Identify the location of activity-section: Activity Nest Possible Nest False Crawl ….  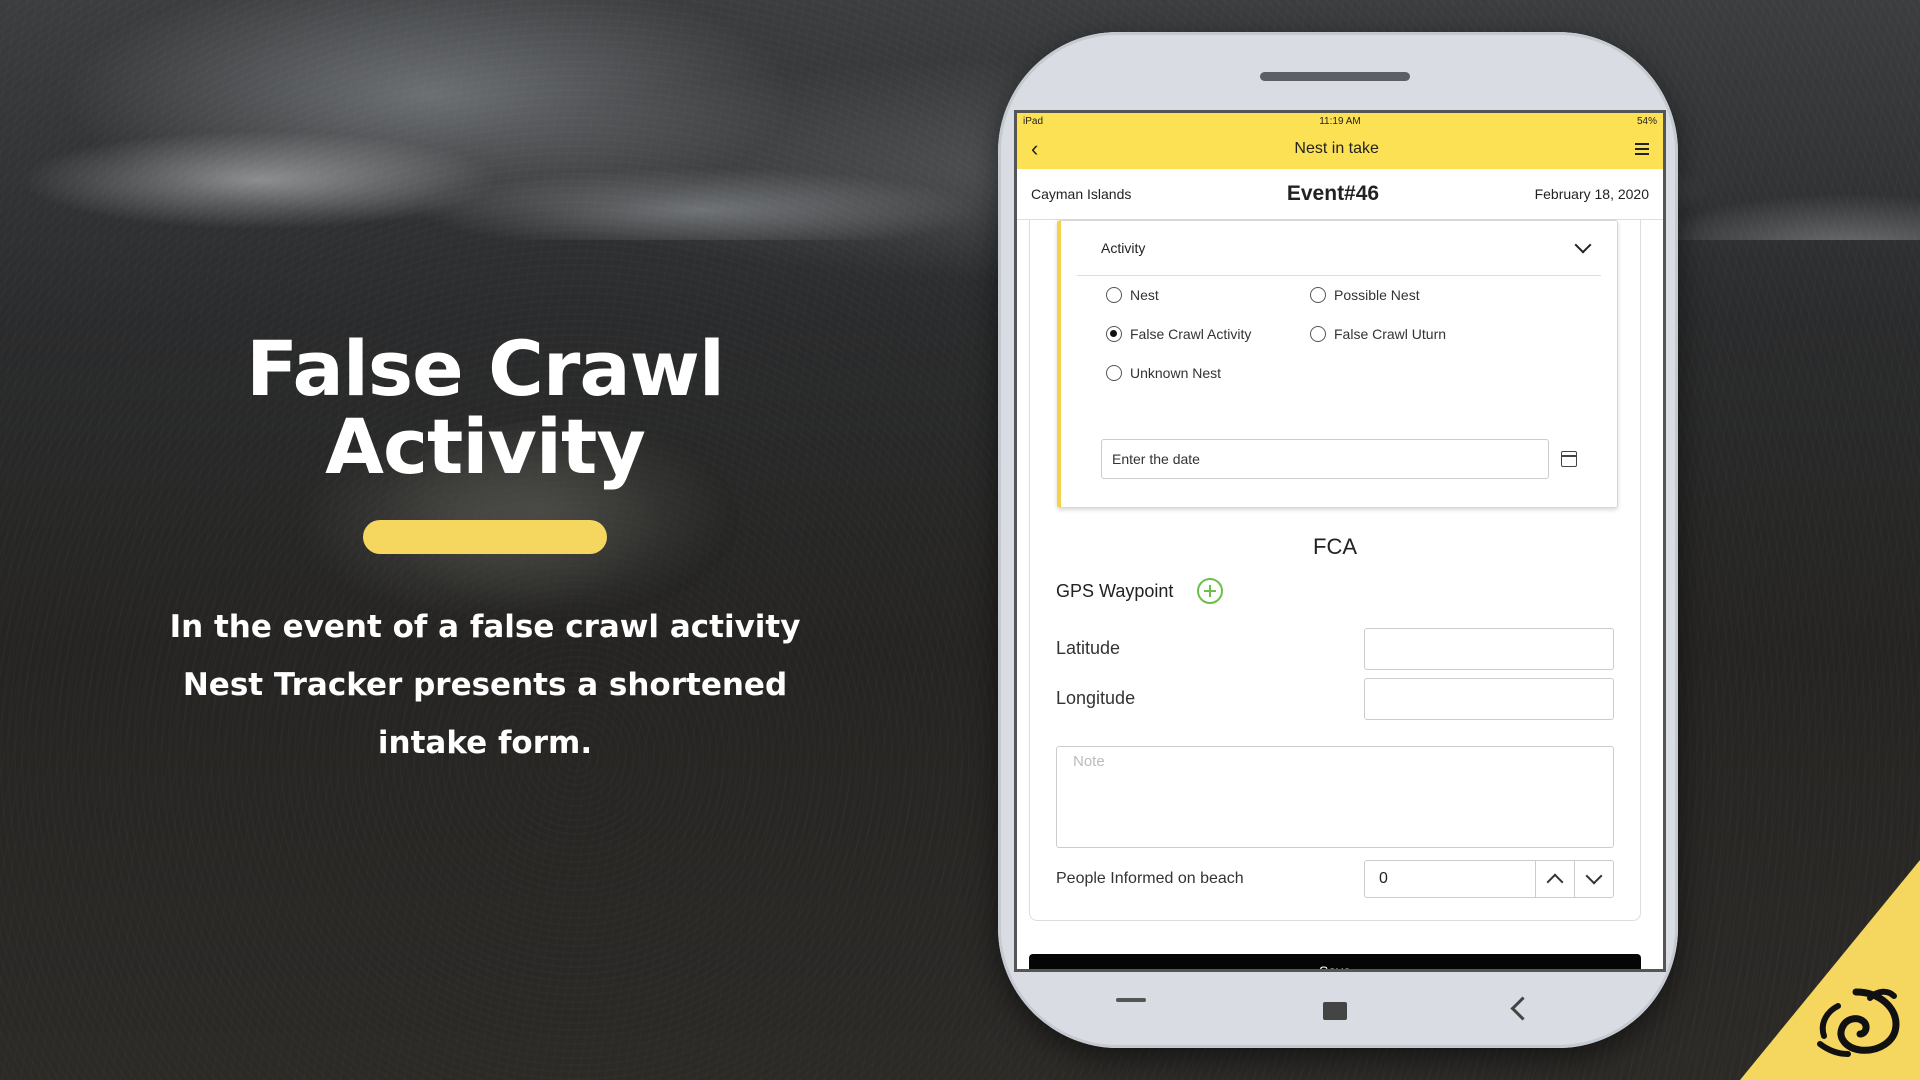
(1337, 364).